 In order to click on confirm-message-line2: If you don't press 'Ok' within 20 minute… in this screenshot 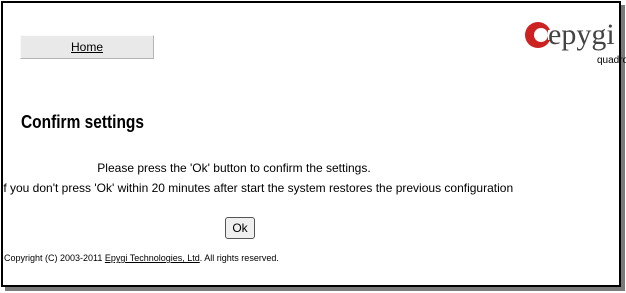, I will do `click(257, 188)`.